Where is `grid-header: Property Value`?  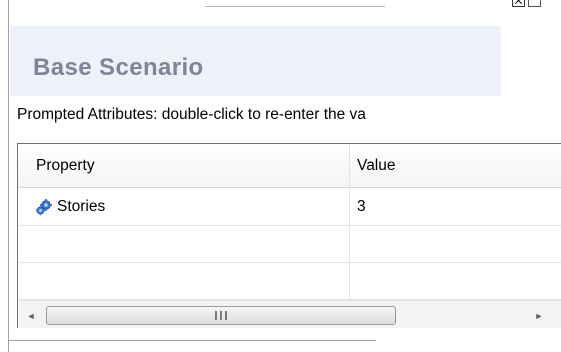
grid-header: Property Value is located at coordinates (289, 166).